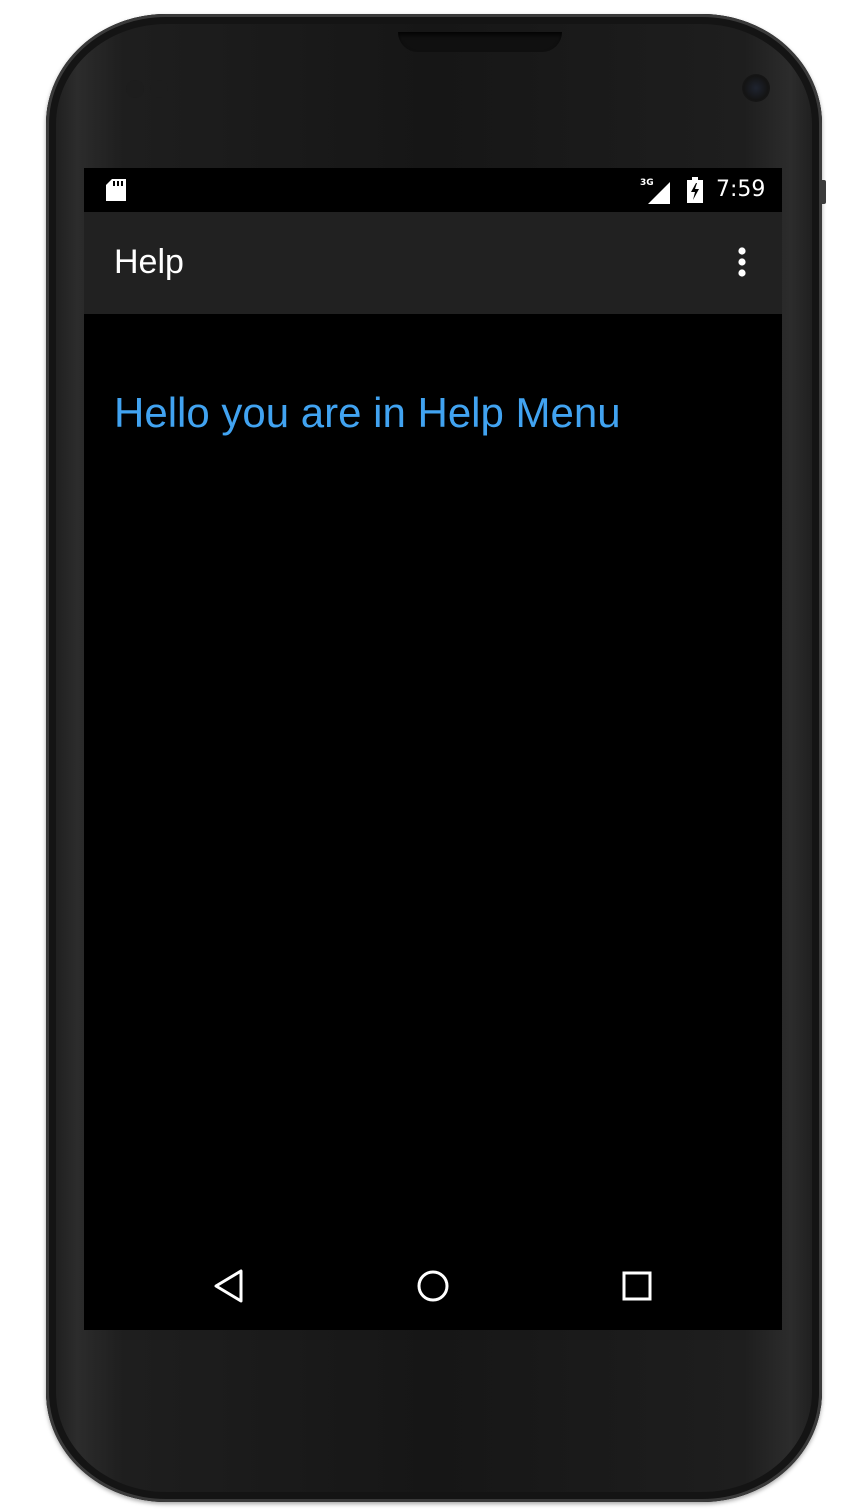 The image size is (868, 1509). I want to click on sd-card-icon, so click(116, 190).